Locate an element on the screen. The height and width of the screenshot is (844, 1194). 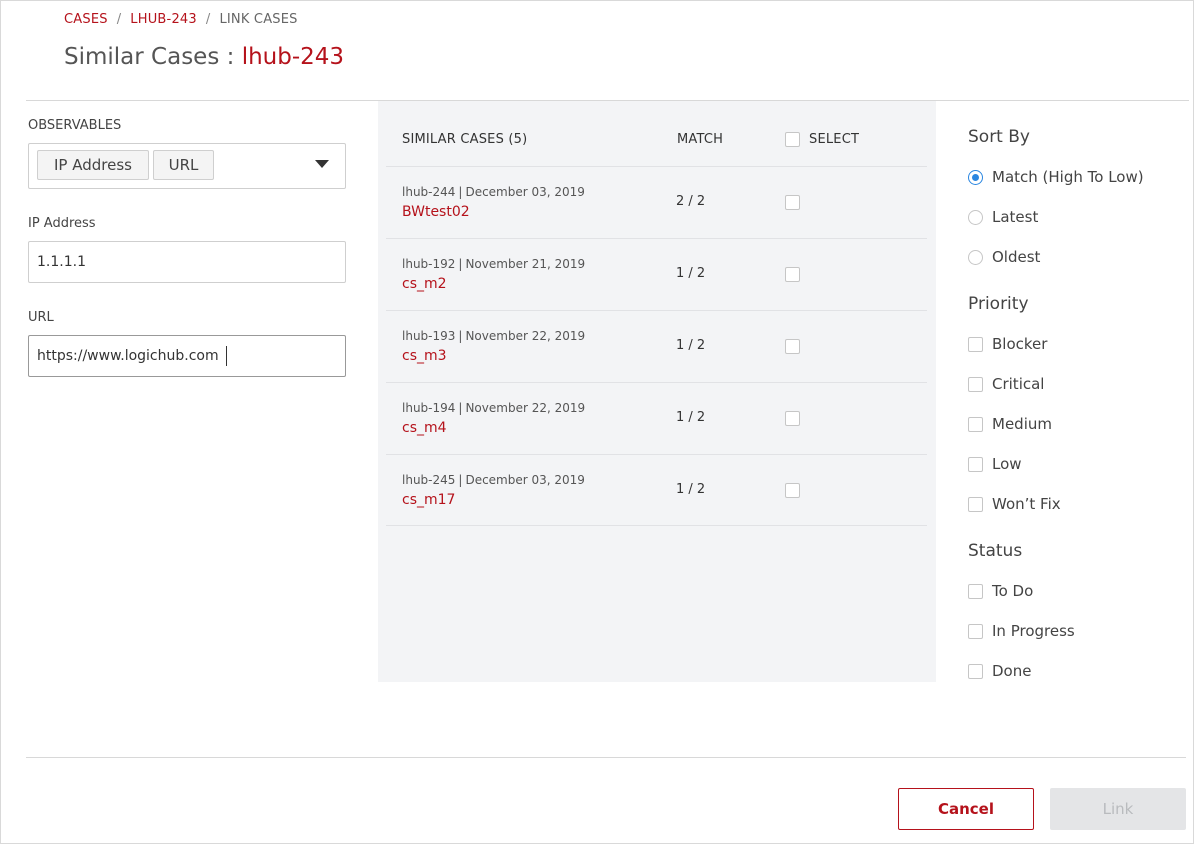
priority-option-critical: Critical is located at coordinates (1006, 384).